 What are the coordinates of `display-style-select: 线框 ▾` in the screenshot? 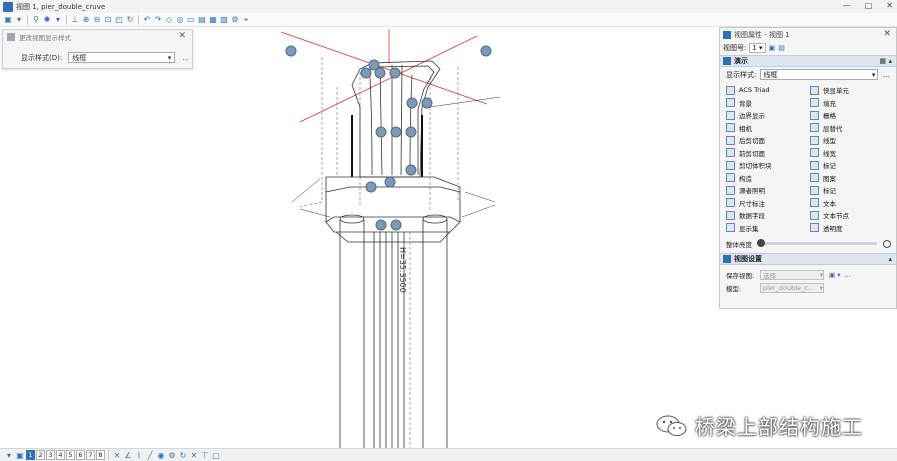 It's located at (122, 57).